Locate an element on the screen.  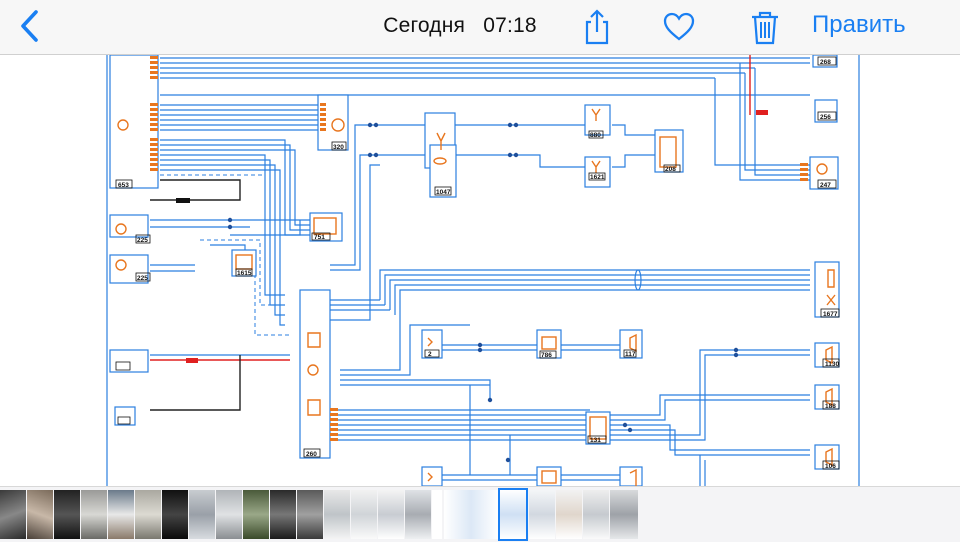
time-label: 07:18 is located at coordinates (510, 25).